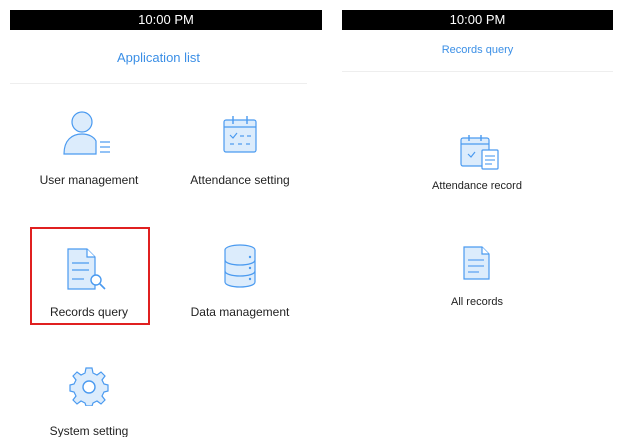 The image size is (620, 437). I want to click on attendance-record-item: Attendance record, so click(477, 165).